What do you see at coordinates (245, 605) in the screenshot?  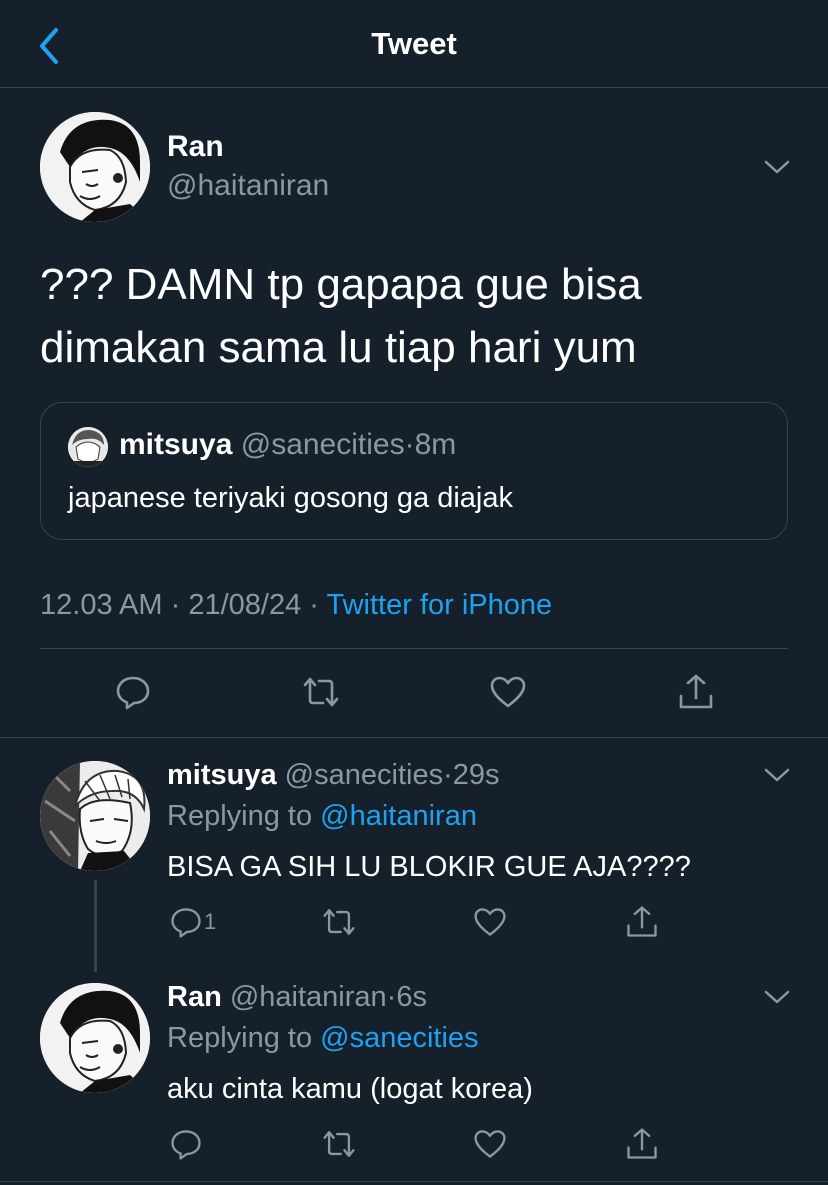 I see `tweet-date: 21/08/24` at bounding box center [245, 605].